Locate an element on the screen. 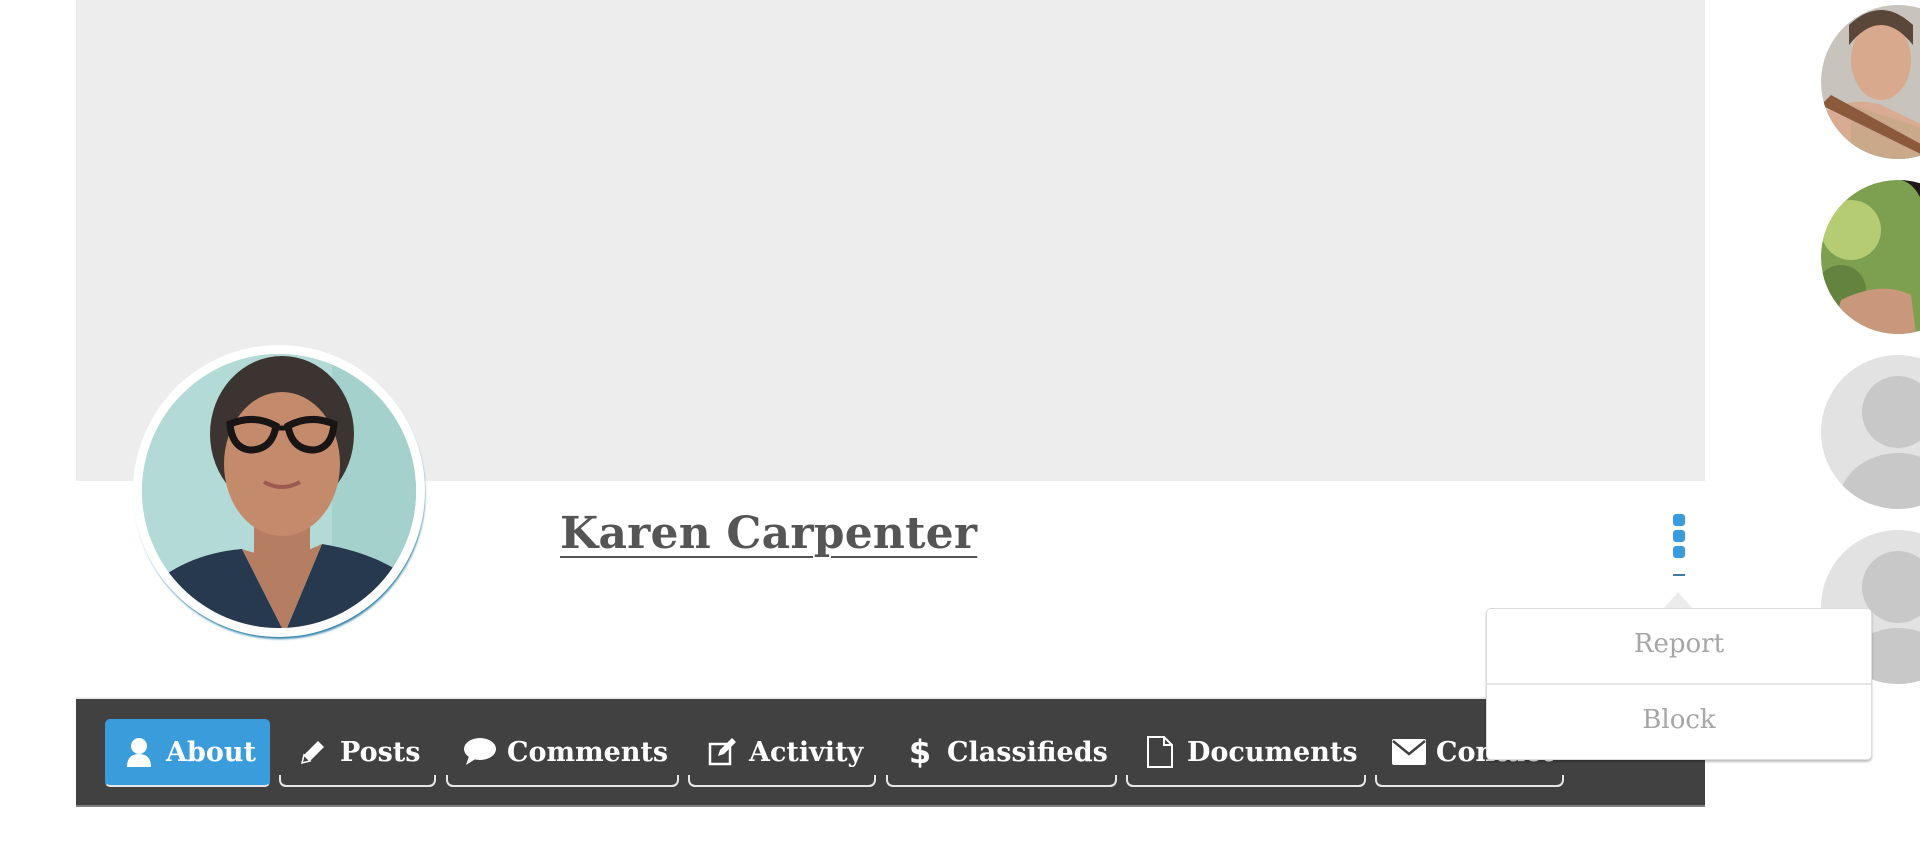 This screenshot has height=857, width=1920. user-icon is located at coordinates (139, 752).